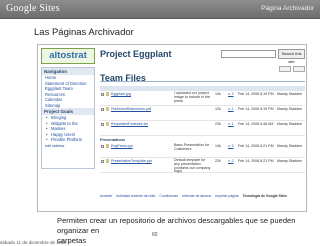 The height and width of the screenshot is (246, 320). I want to click on footer-link-abuse: Informar de abusos, so click(196, 196).